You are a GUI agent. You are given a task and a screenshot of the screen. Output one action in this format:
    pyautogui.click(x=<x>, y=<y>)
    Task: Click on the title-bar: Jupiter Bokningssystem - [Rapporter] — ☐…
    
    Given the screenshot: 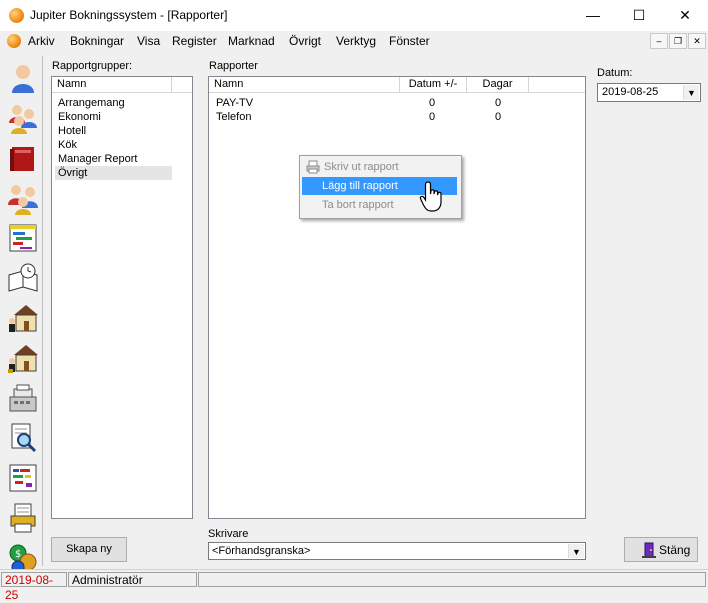 What is the action you would take?
    pyautogui.click(x=354, y=15)
    